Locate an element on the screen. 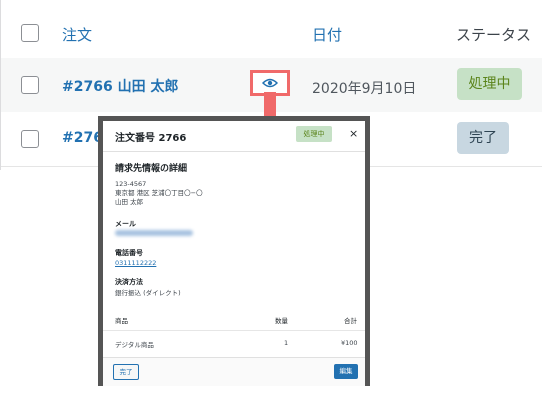 The height and width of the screenshot is (398, 542). close-icon: × is located at coordinates (353, 133).